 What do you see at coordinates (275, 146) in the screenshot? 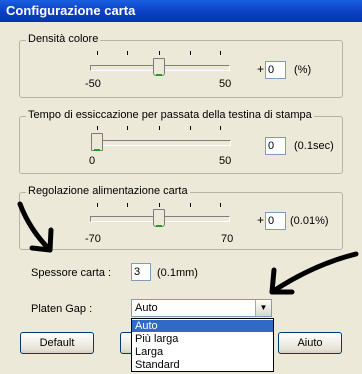
I see `drying-value-field: 0` at bounding box center [275, 146].